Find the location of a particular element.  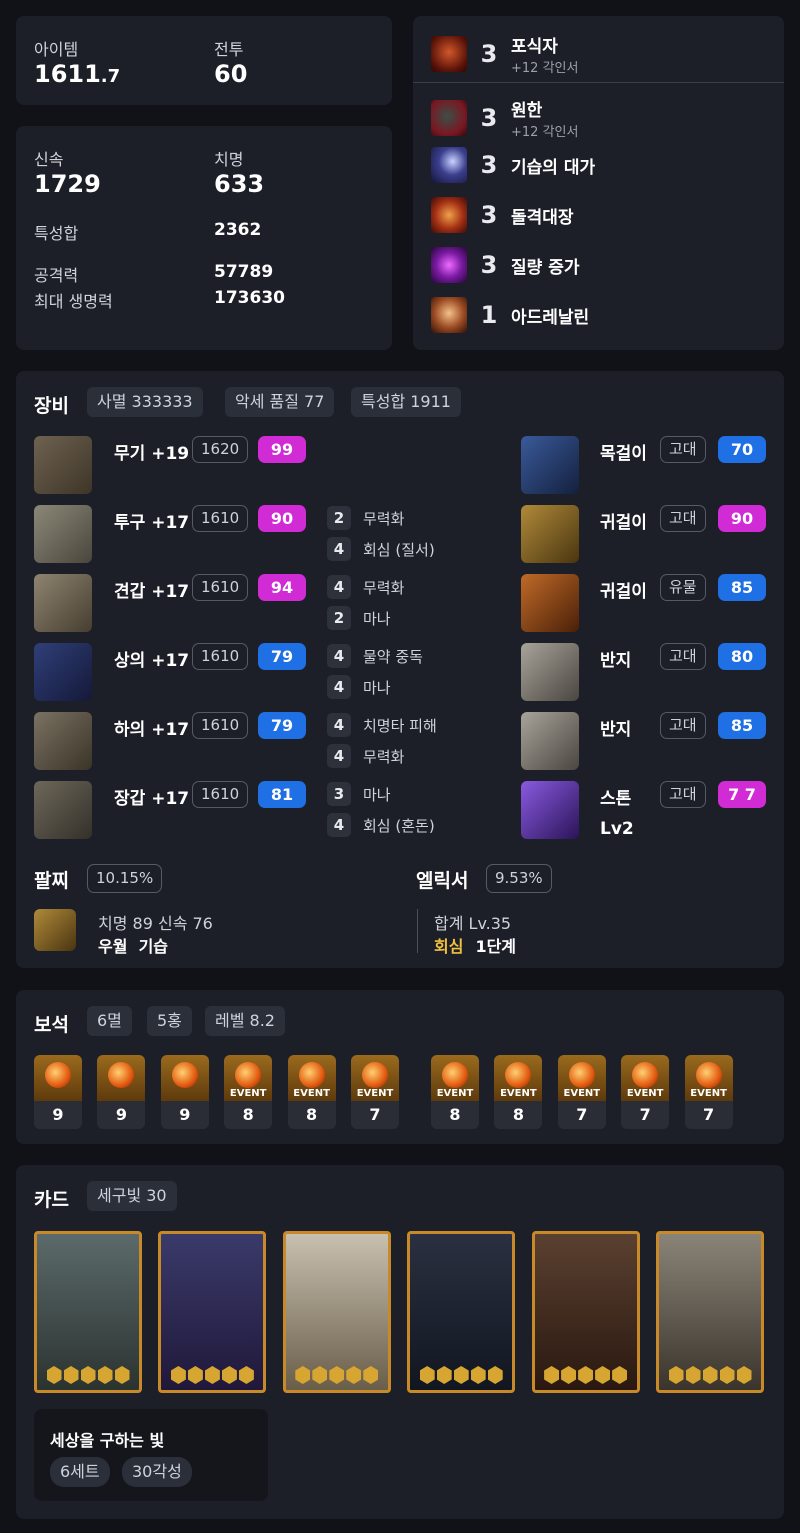

engraving-row: 3 돌격대장 is located at coordinates (502, 215).